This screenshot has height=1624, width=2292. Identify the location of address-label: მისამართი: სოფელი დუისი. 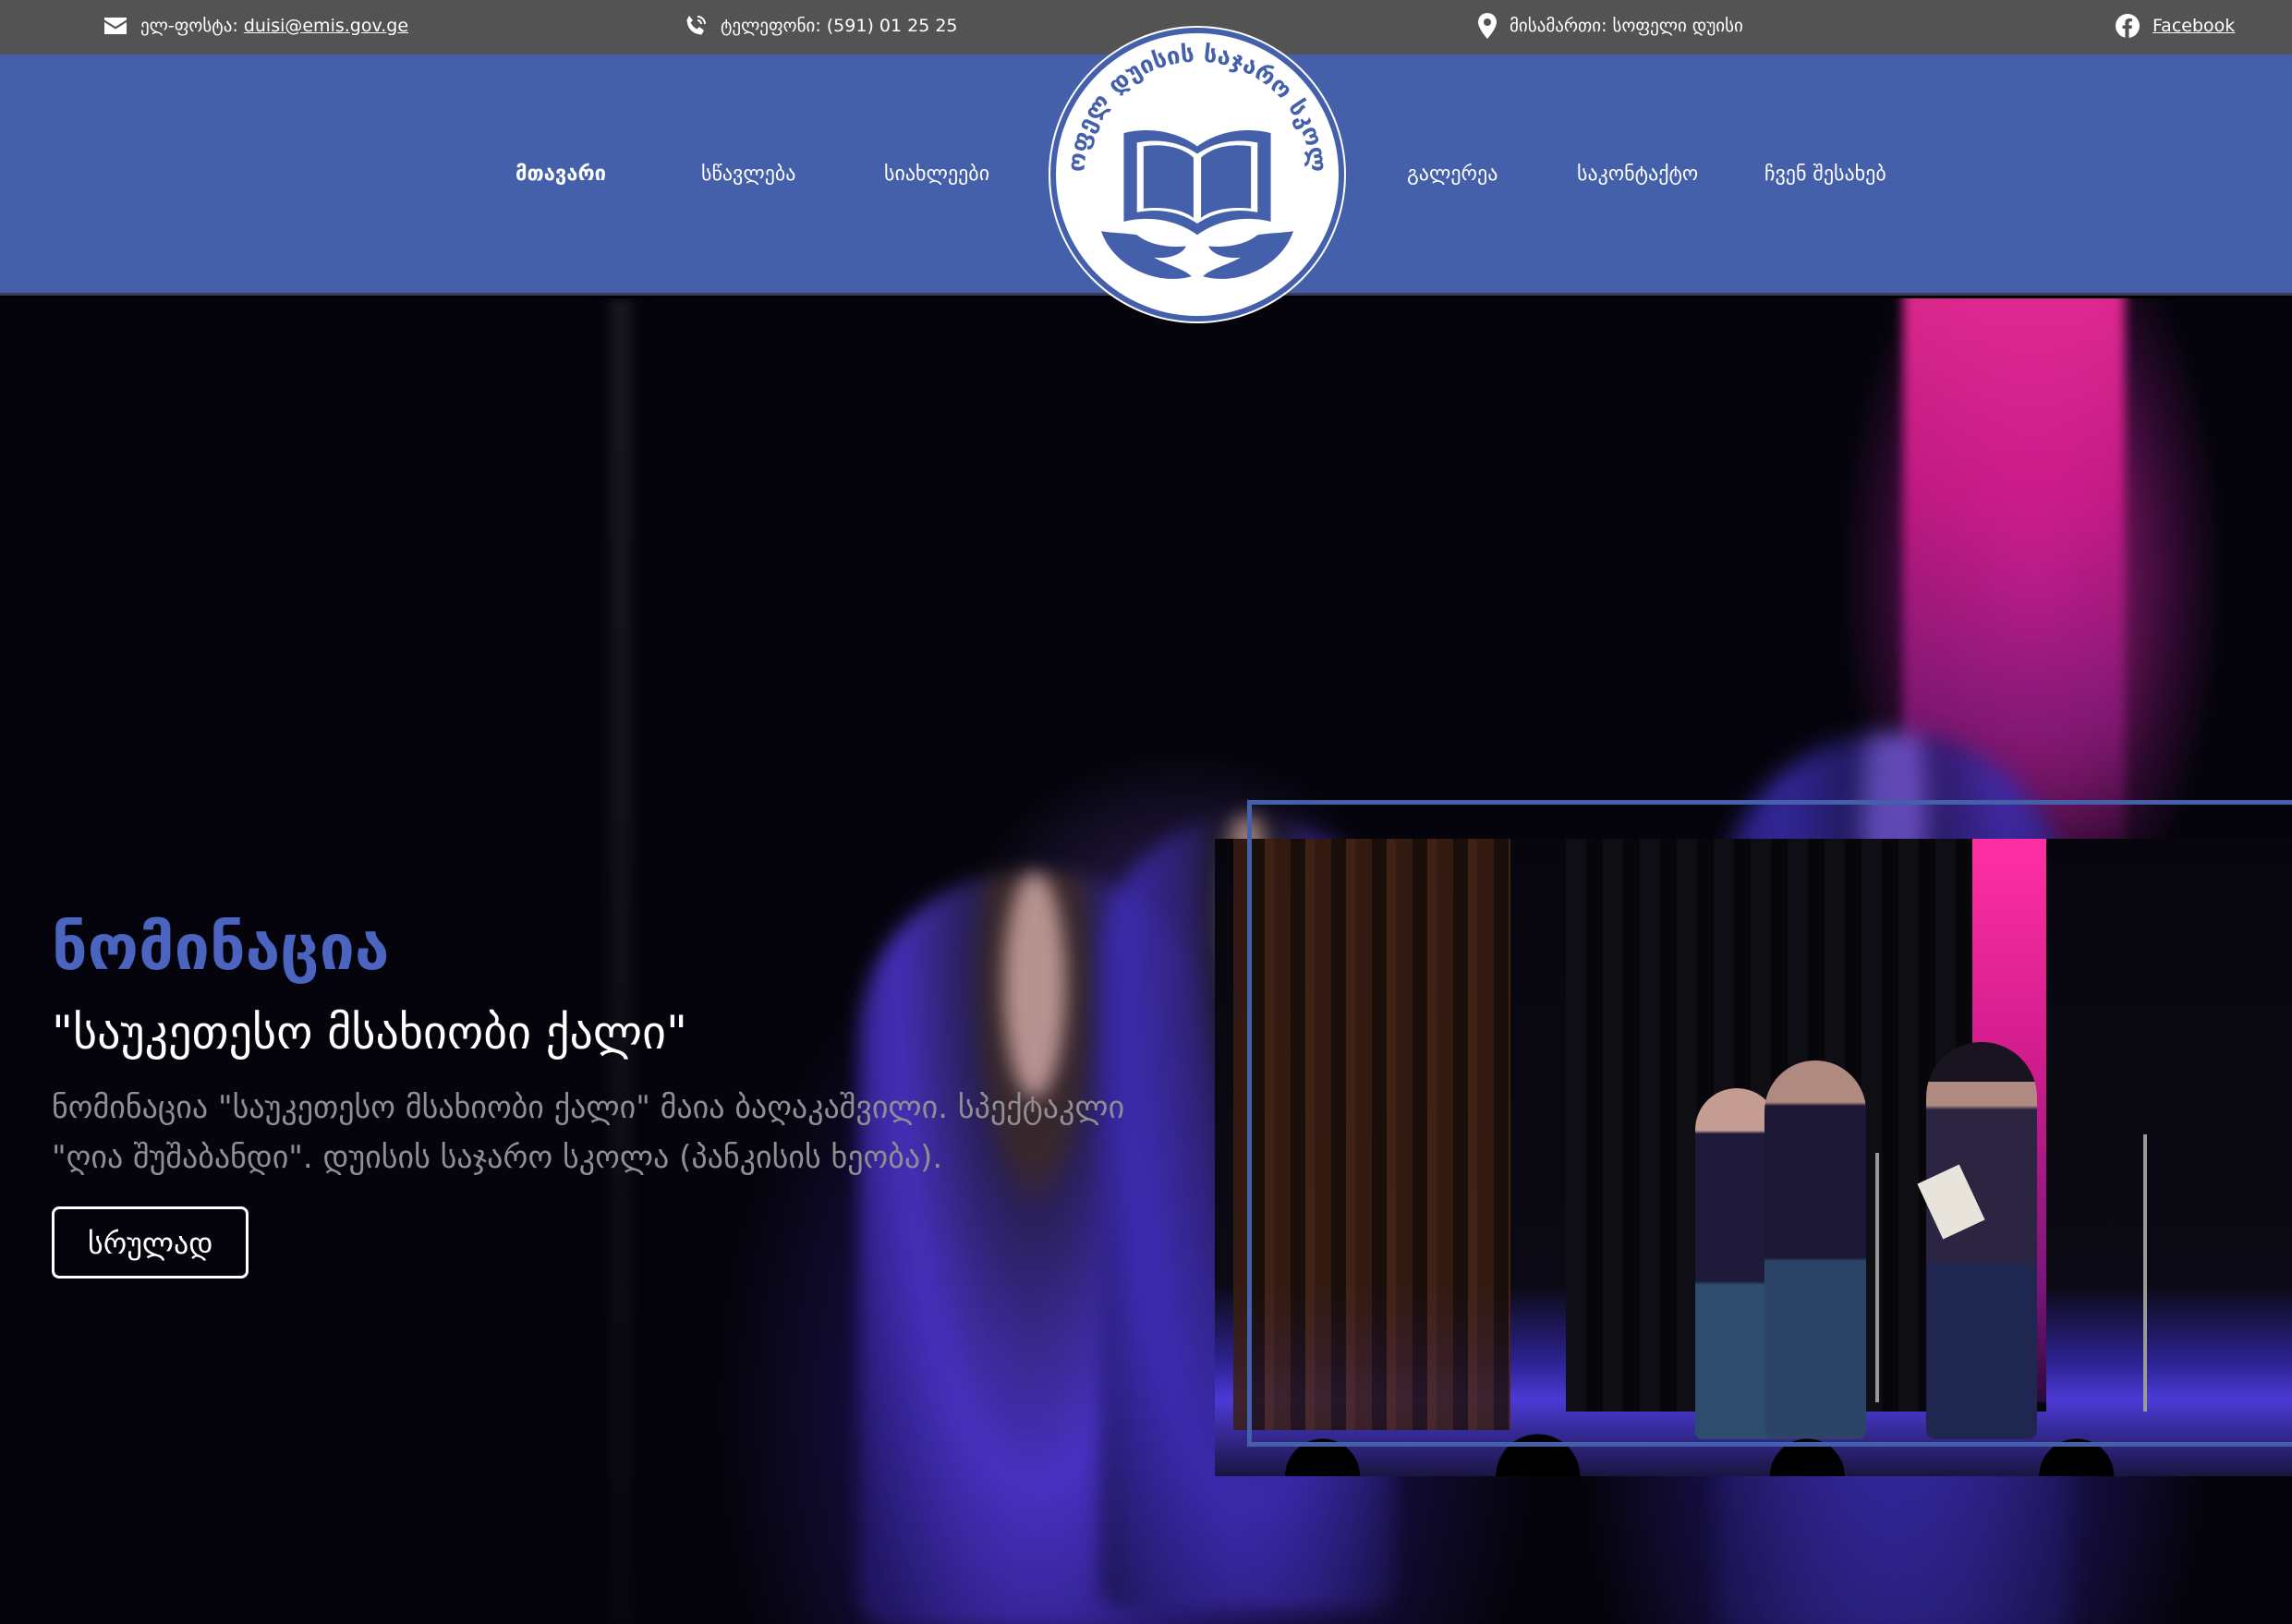
(1626, 26).